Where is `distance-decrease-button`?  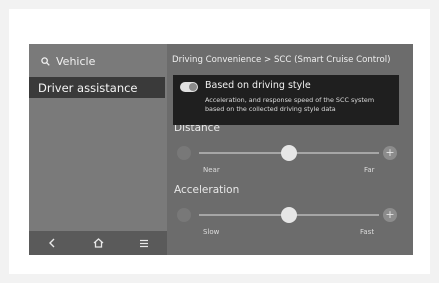 distance-decrease-button is located at coordinates (184, 153).